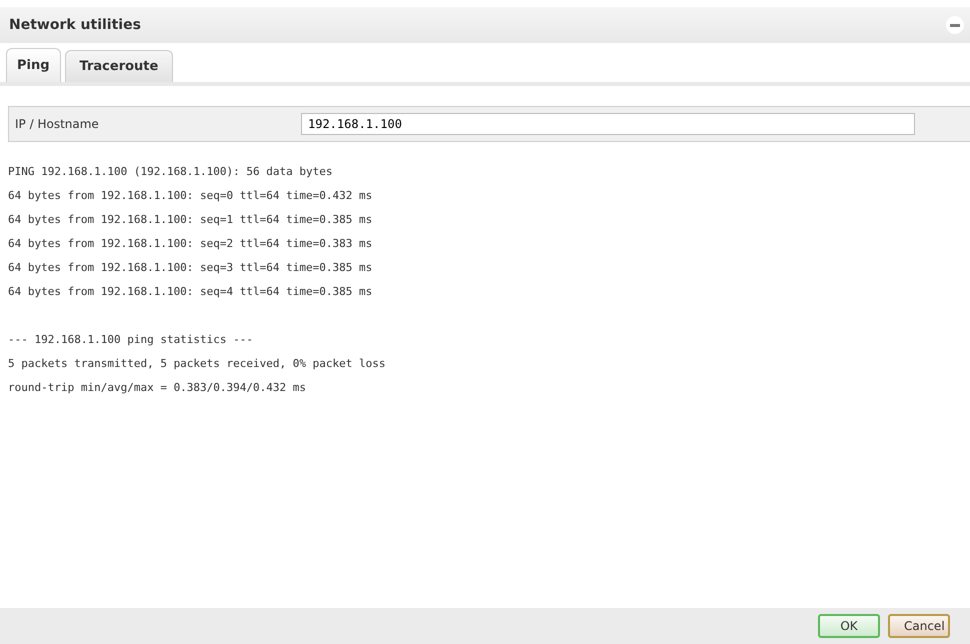 Image resolution: width=970 pixels, height=644 pixels. What do you see at coordinates (919, 626) in the screenshot?
I see `cancel-button: Cancel` at bounding box center [919, 626].